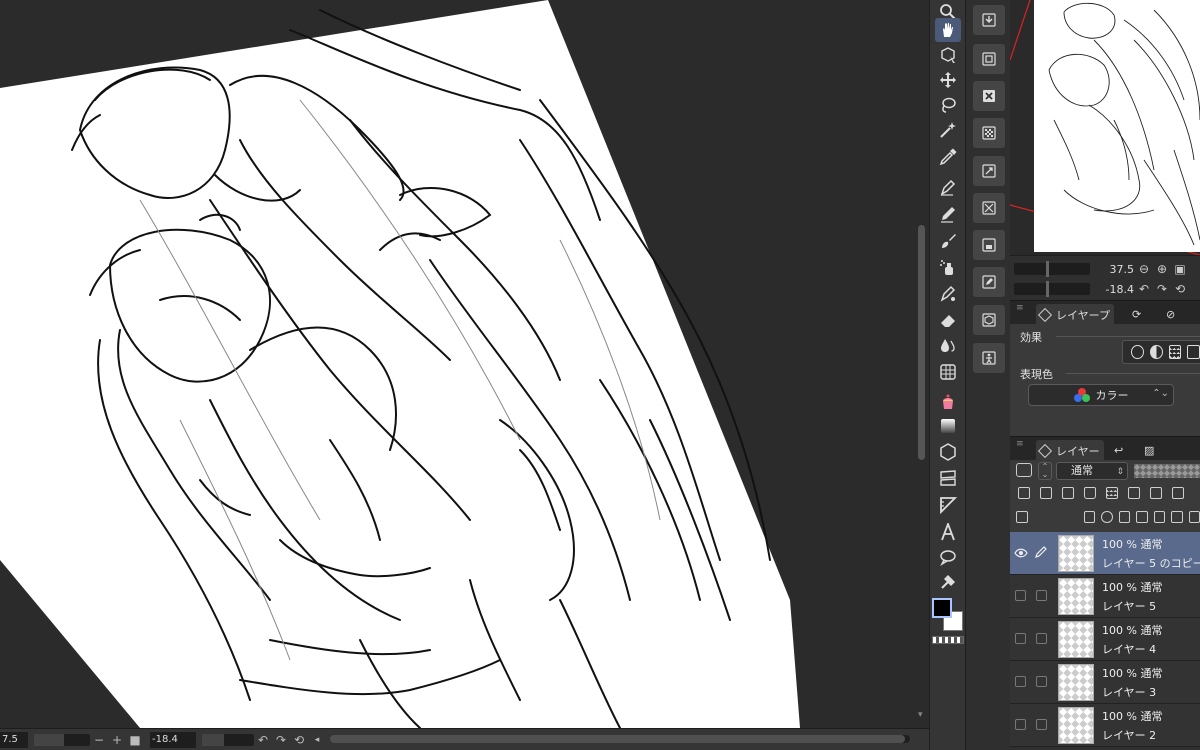  I want to click on brush-icon, so click(948, 241).